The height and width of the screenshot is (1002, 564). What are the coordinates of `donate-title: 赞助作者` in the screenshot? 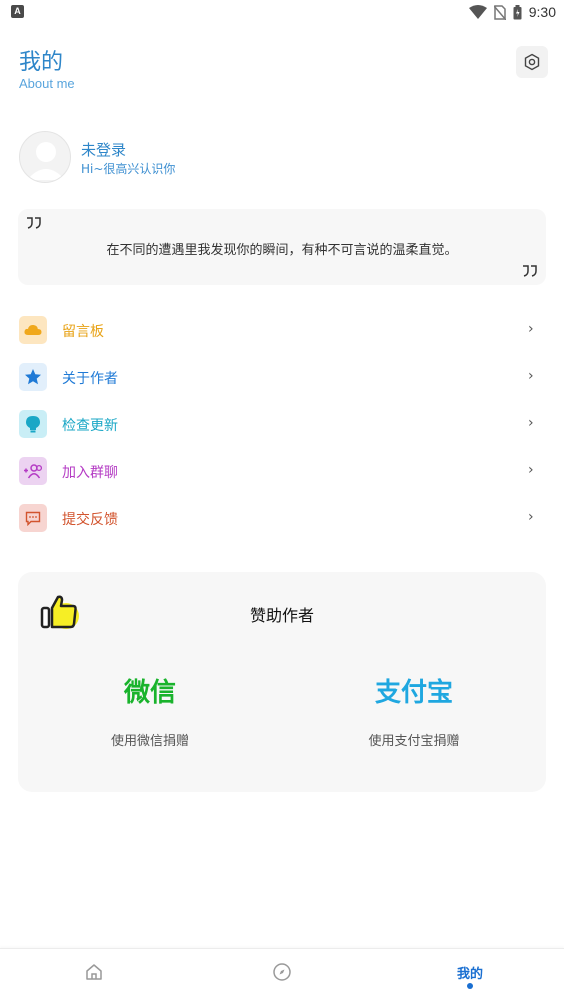 It's located at (281, 615).